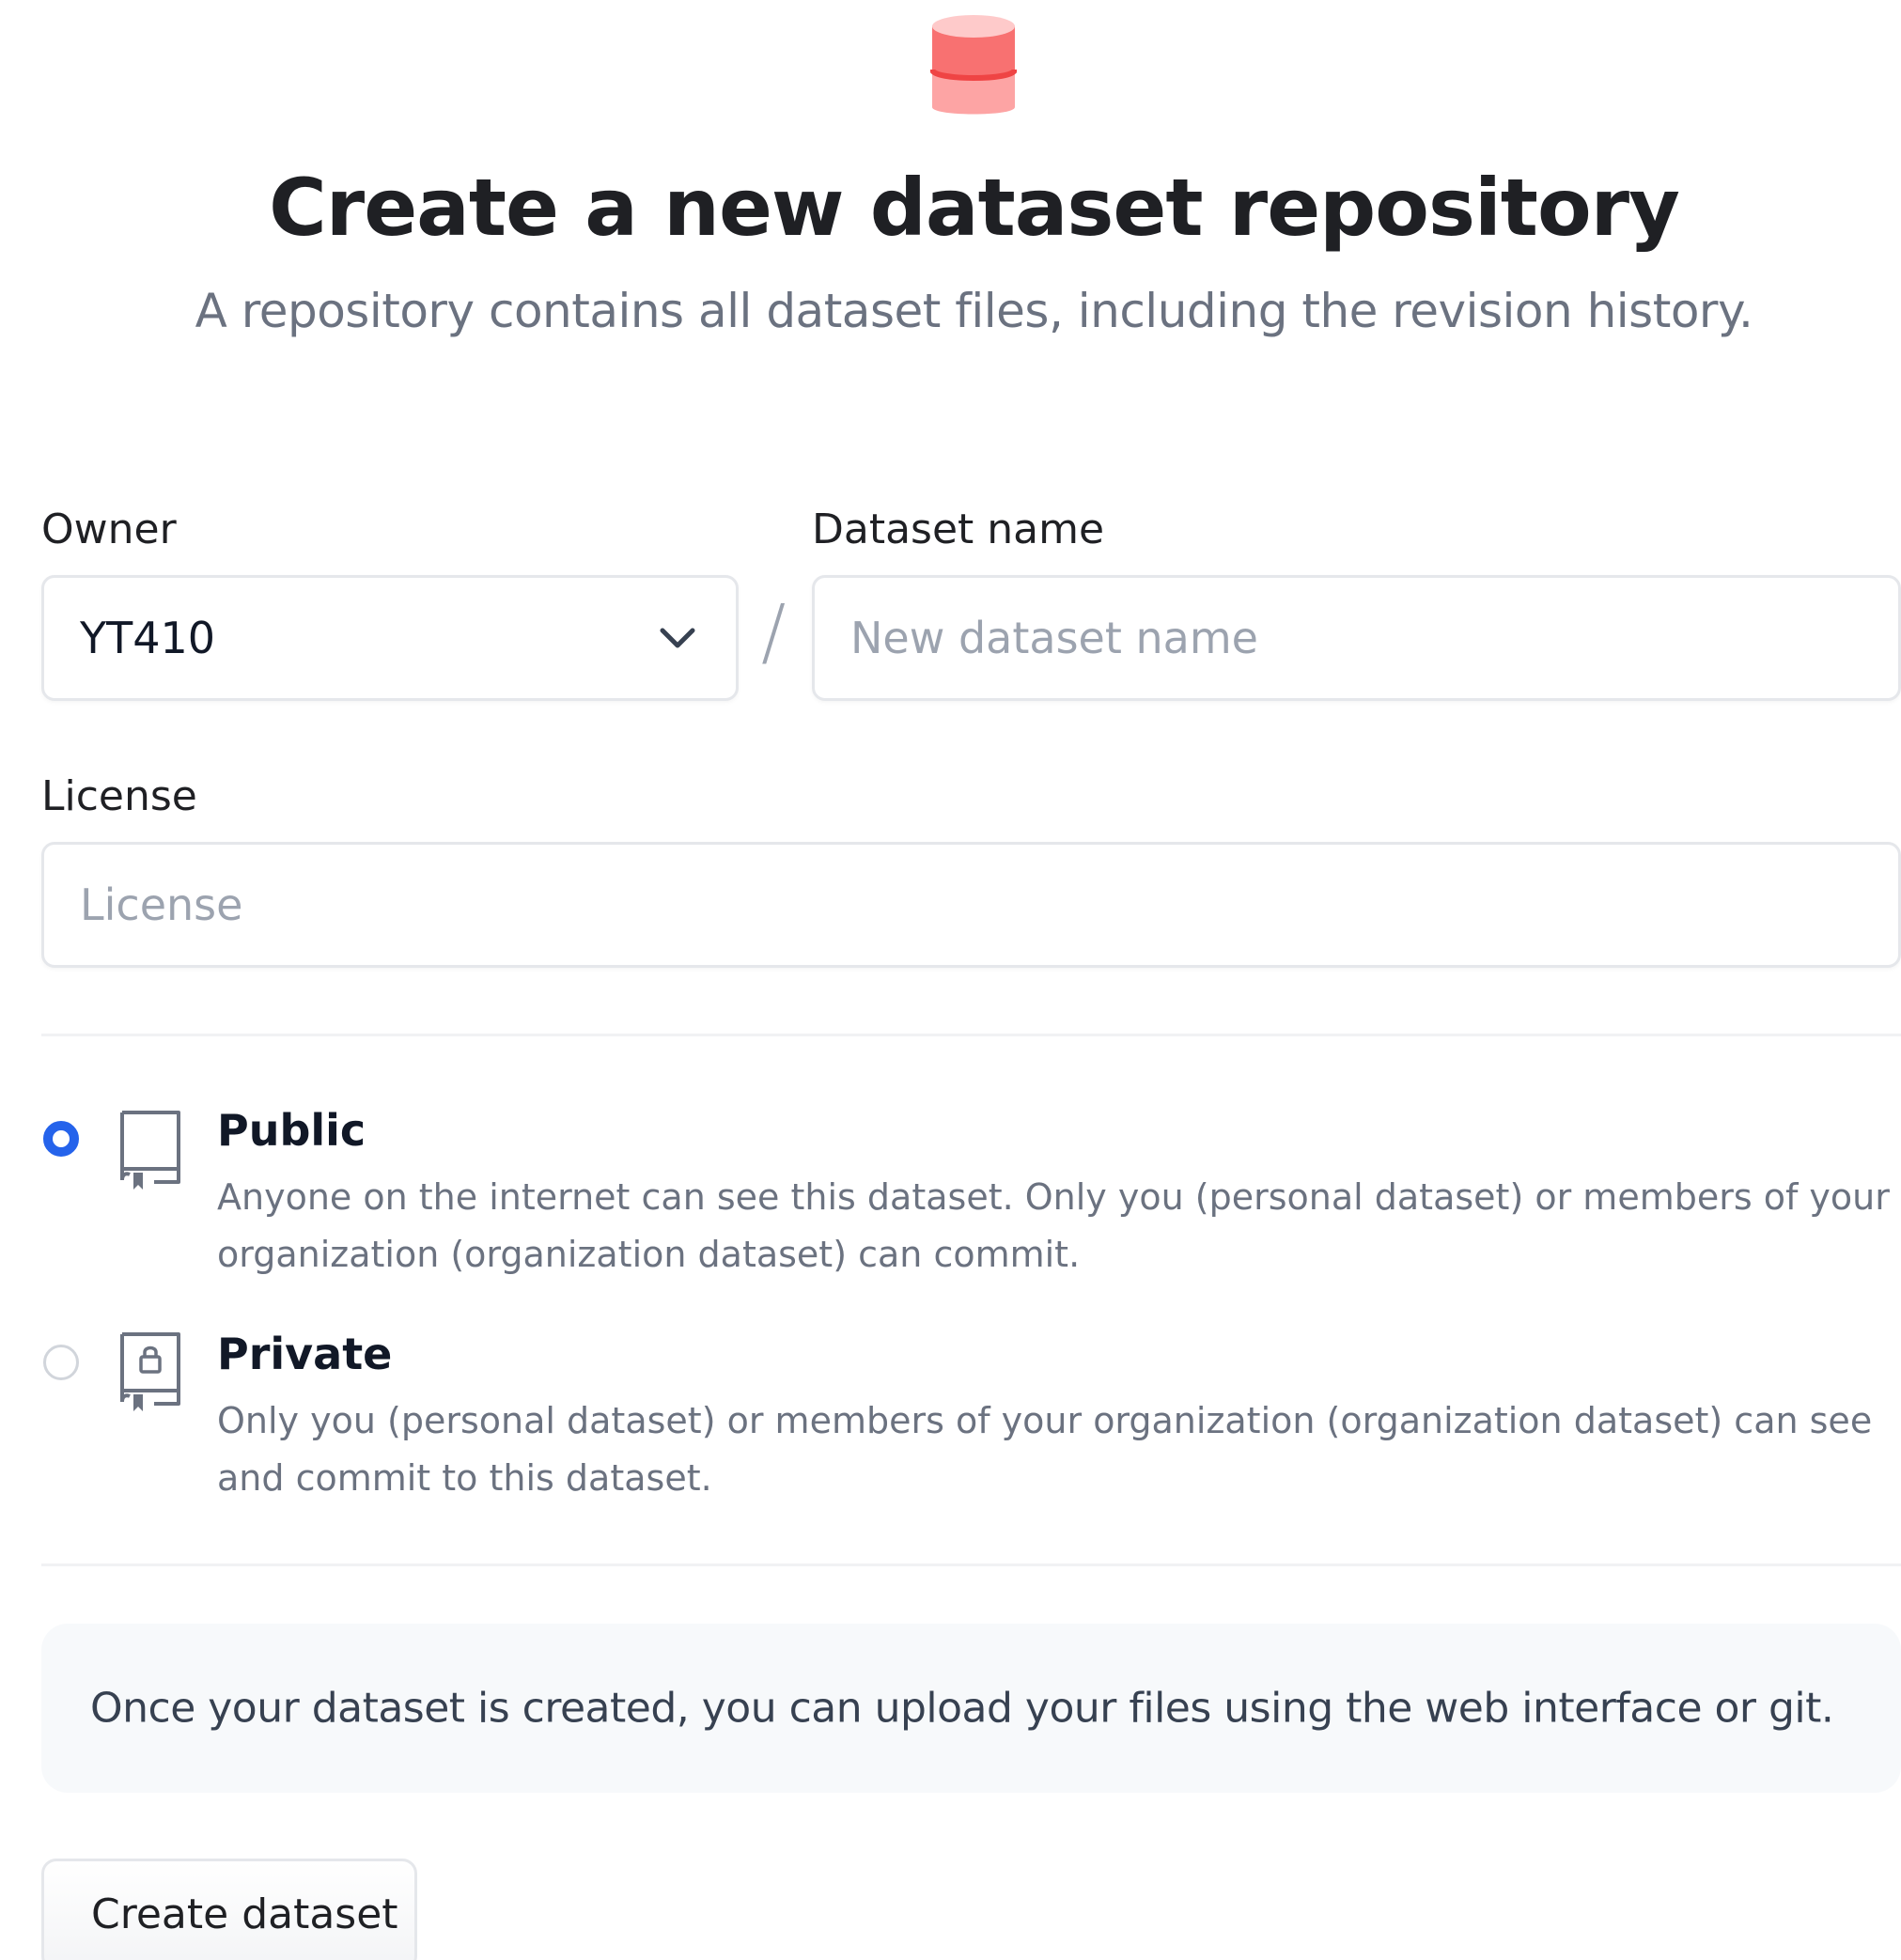  Describe the element at coordinates (979, 905) in the screenshot. I see `license-input` at that location.